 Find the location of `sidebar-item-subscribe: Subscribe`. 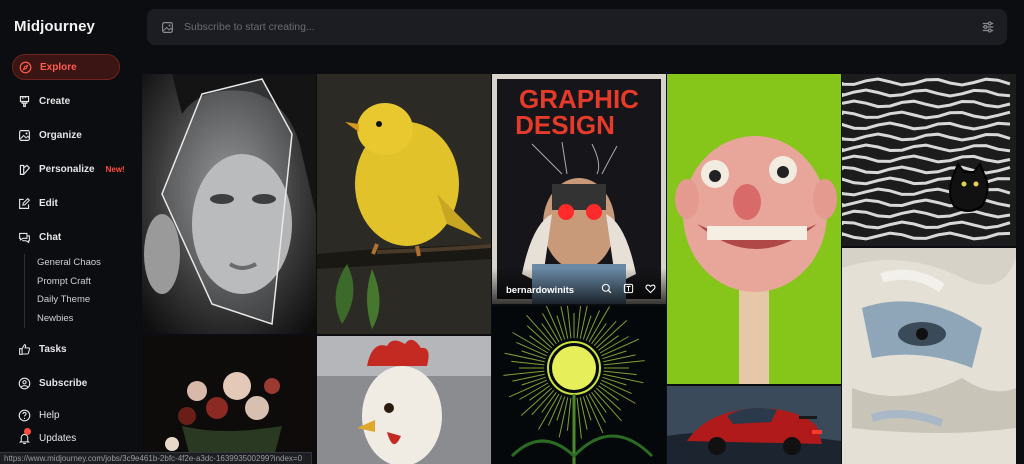

sidebar-item-subscribe: Subscribe is located at coordinates (66, 383).